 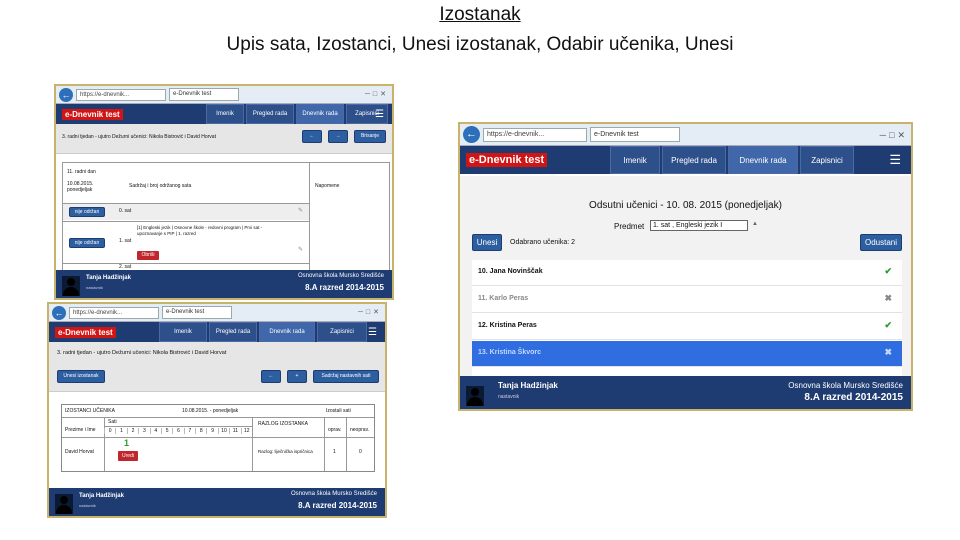 I want to click on selected-count: Odabrano učenika: 2, so click(x=542, y=242).